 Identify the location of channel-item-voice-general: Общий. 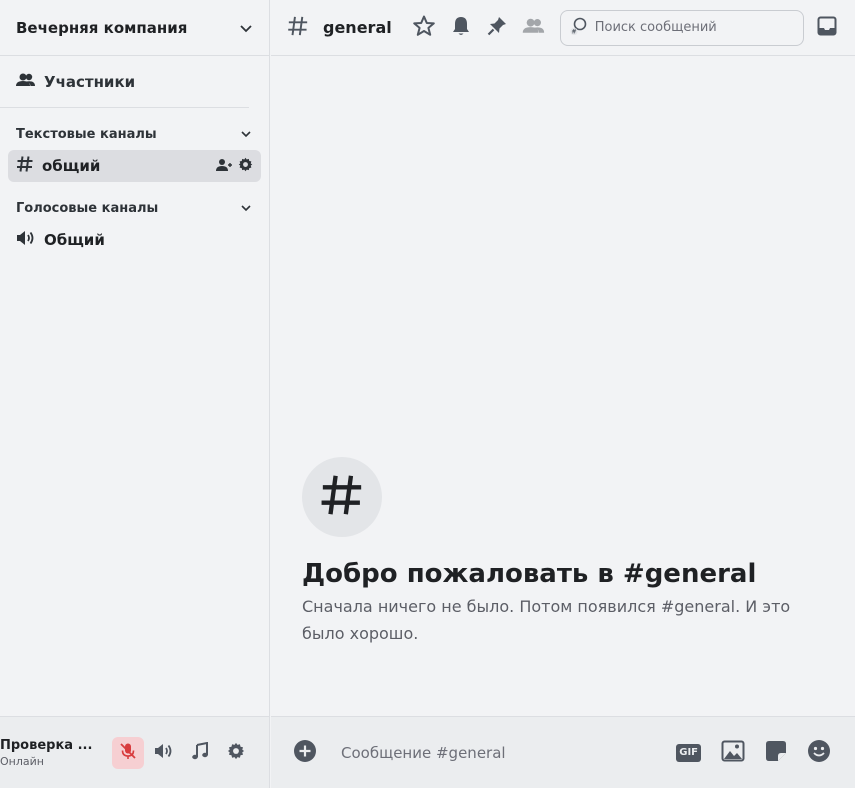
(134, 240).